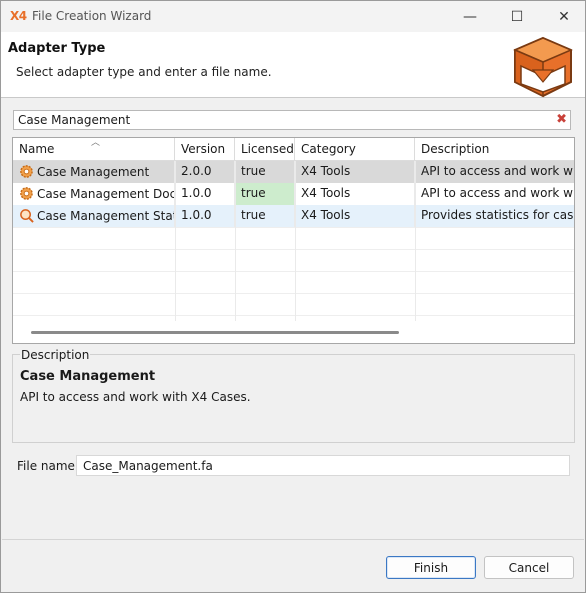 The width and height of the screenshot is (586, 593). I want to click on minimize-button: —, so click(470, 16).